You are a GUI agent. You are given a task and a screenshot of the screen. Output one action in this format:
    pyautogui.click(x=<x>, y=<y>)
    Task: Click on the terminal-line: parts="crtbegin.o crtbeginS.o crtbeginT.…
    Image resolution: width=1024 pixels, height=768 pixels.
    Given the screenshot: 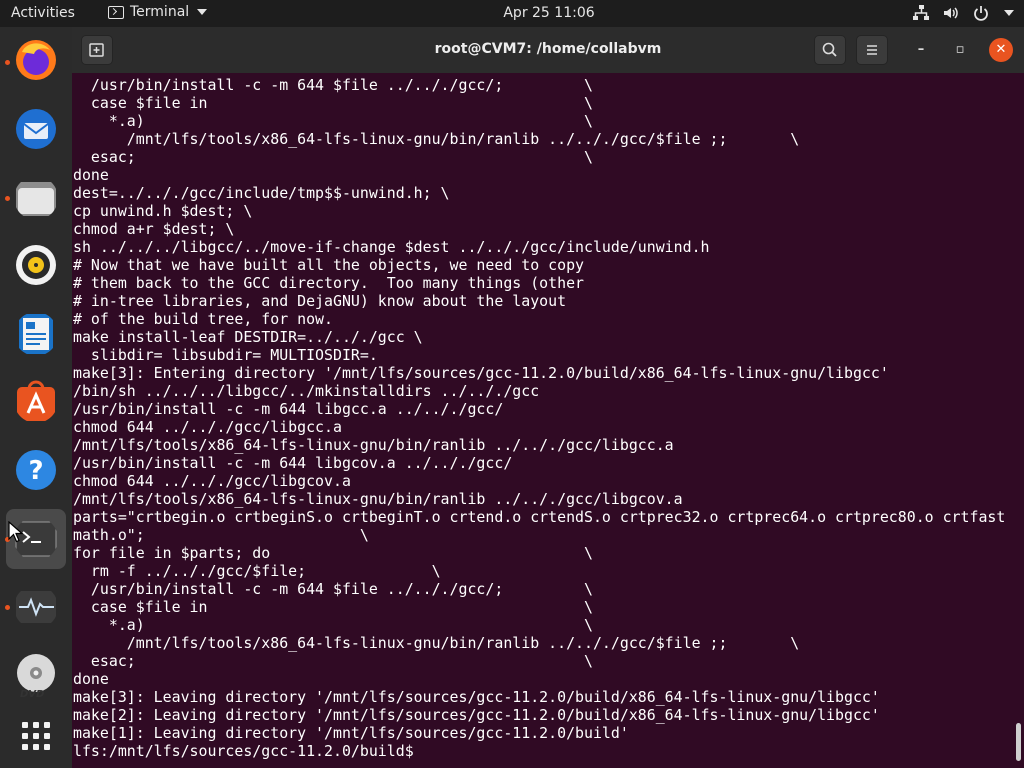 What is the action you would take?
    pyautogui.click(x=539, y=517)
    